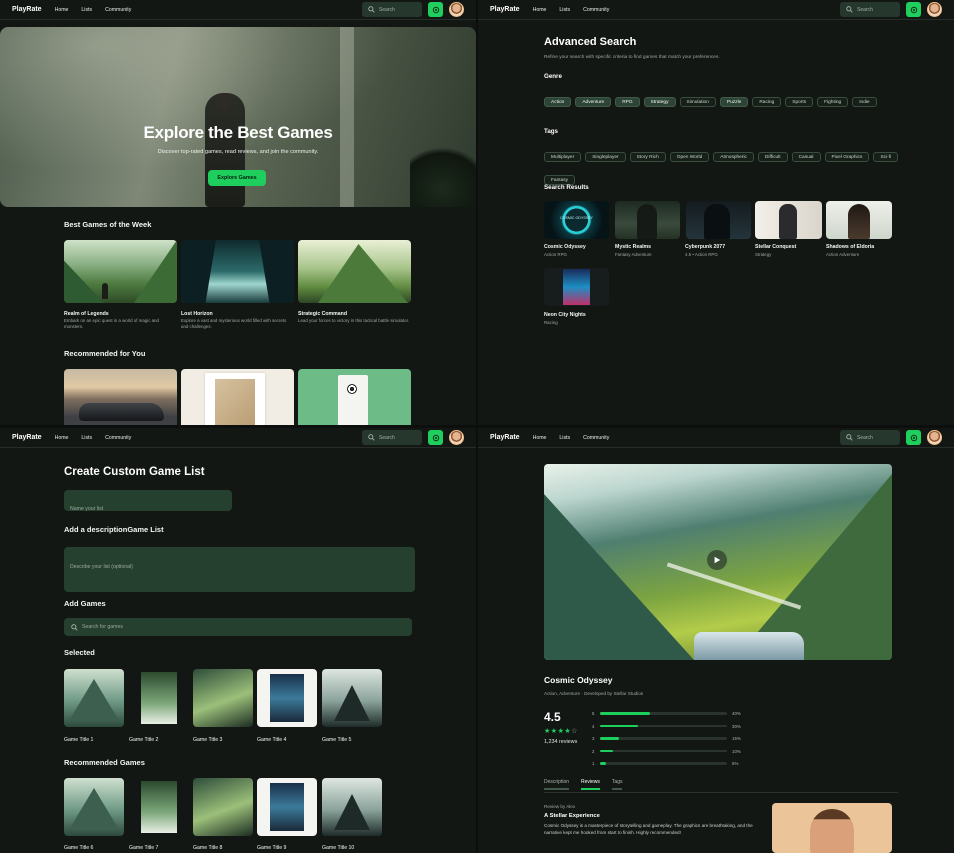 Image resolution: width=954 pixels, height=853 pixels. Describe the element at coordinates (886, 157) in the screenshot. I see `tag-chip-sci-fi: Sci-fi` at that location.